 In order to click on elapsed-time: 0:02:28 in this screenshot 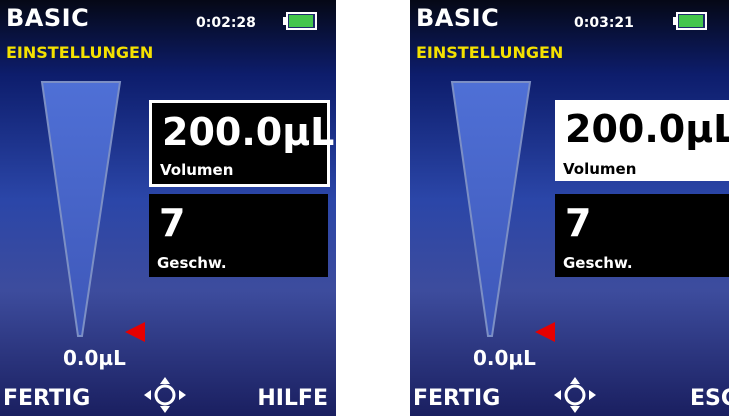, I will do `click(226, 23)`.